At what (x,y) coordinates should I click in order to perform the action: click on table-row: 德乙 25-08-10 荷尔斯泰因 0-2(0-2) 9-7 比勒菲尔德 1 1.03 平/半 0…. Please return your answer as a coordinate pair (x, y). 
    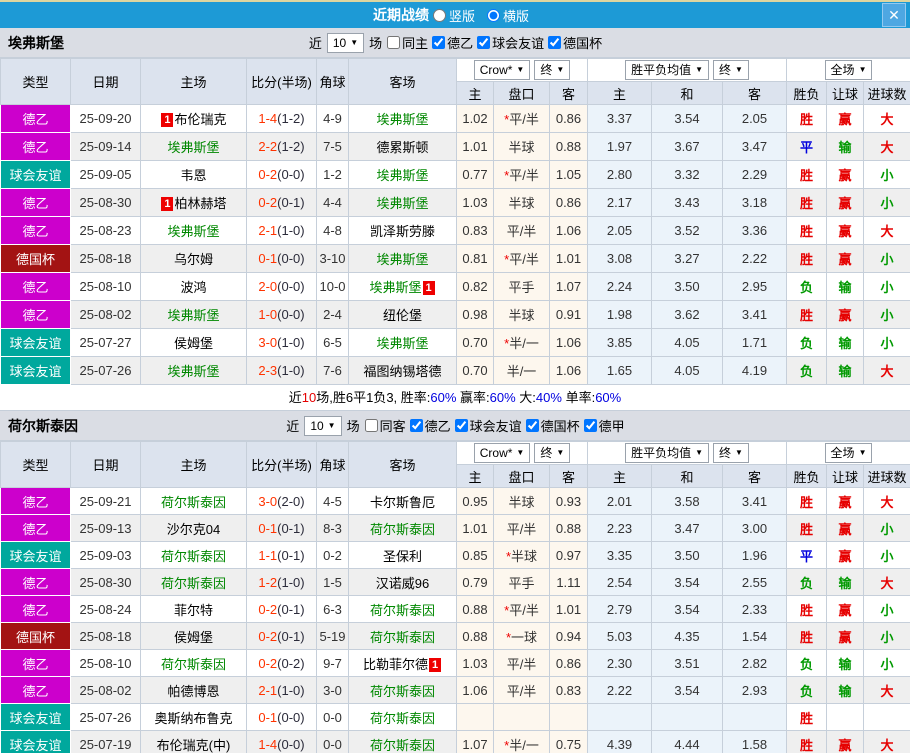
    Looking at the image, I should click on (455, 663).